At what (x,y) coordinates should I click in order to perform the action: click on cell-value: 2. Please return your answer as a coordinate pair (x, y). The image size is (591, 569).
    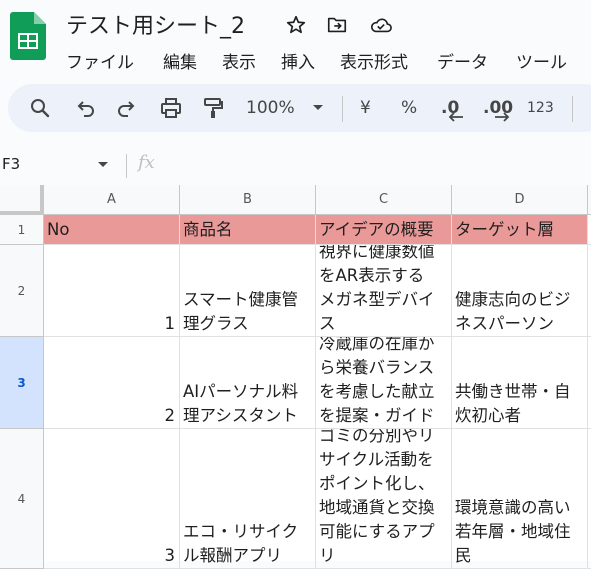
    Looking at the image, I should click on (170, 415).